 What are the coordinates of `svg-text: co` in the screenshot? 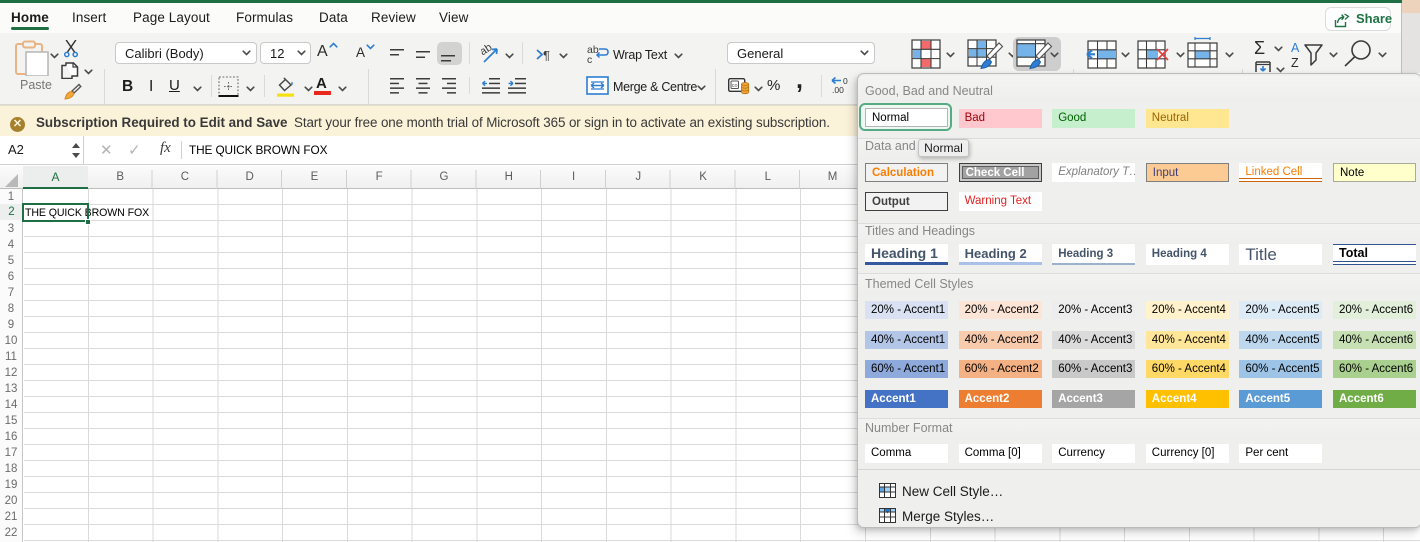 It's located at (735, 86).